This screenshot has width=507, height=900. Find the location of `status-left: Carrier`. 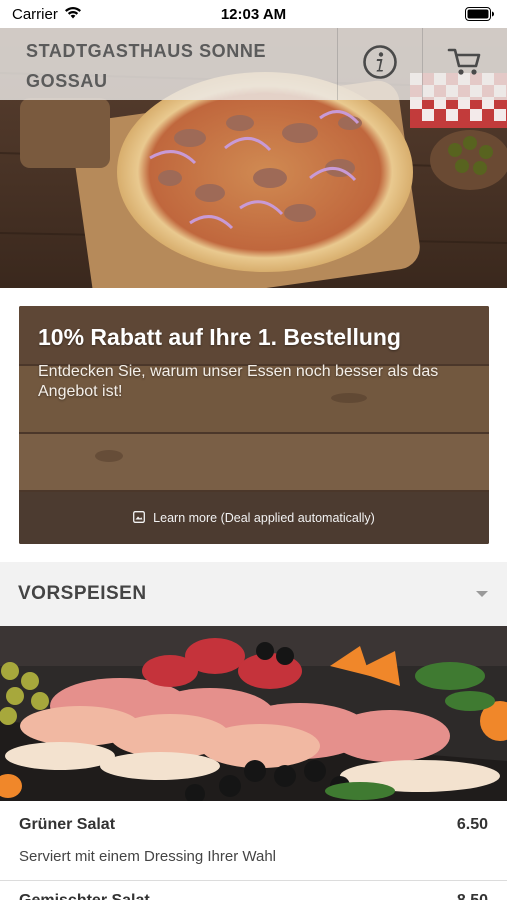

status-left: Carrier is located at coordinates (47, 14).